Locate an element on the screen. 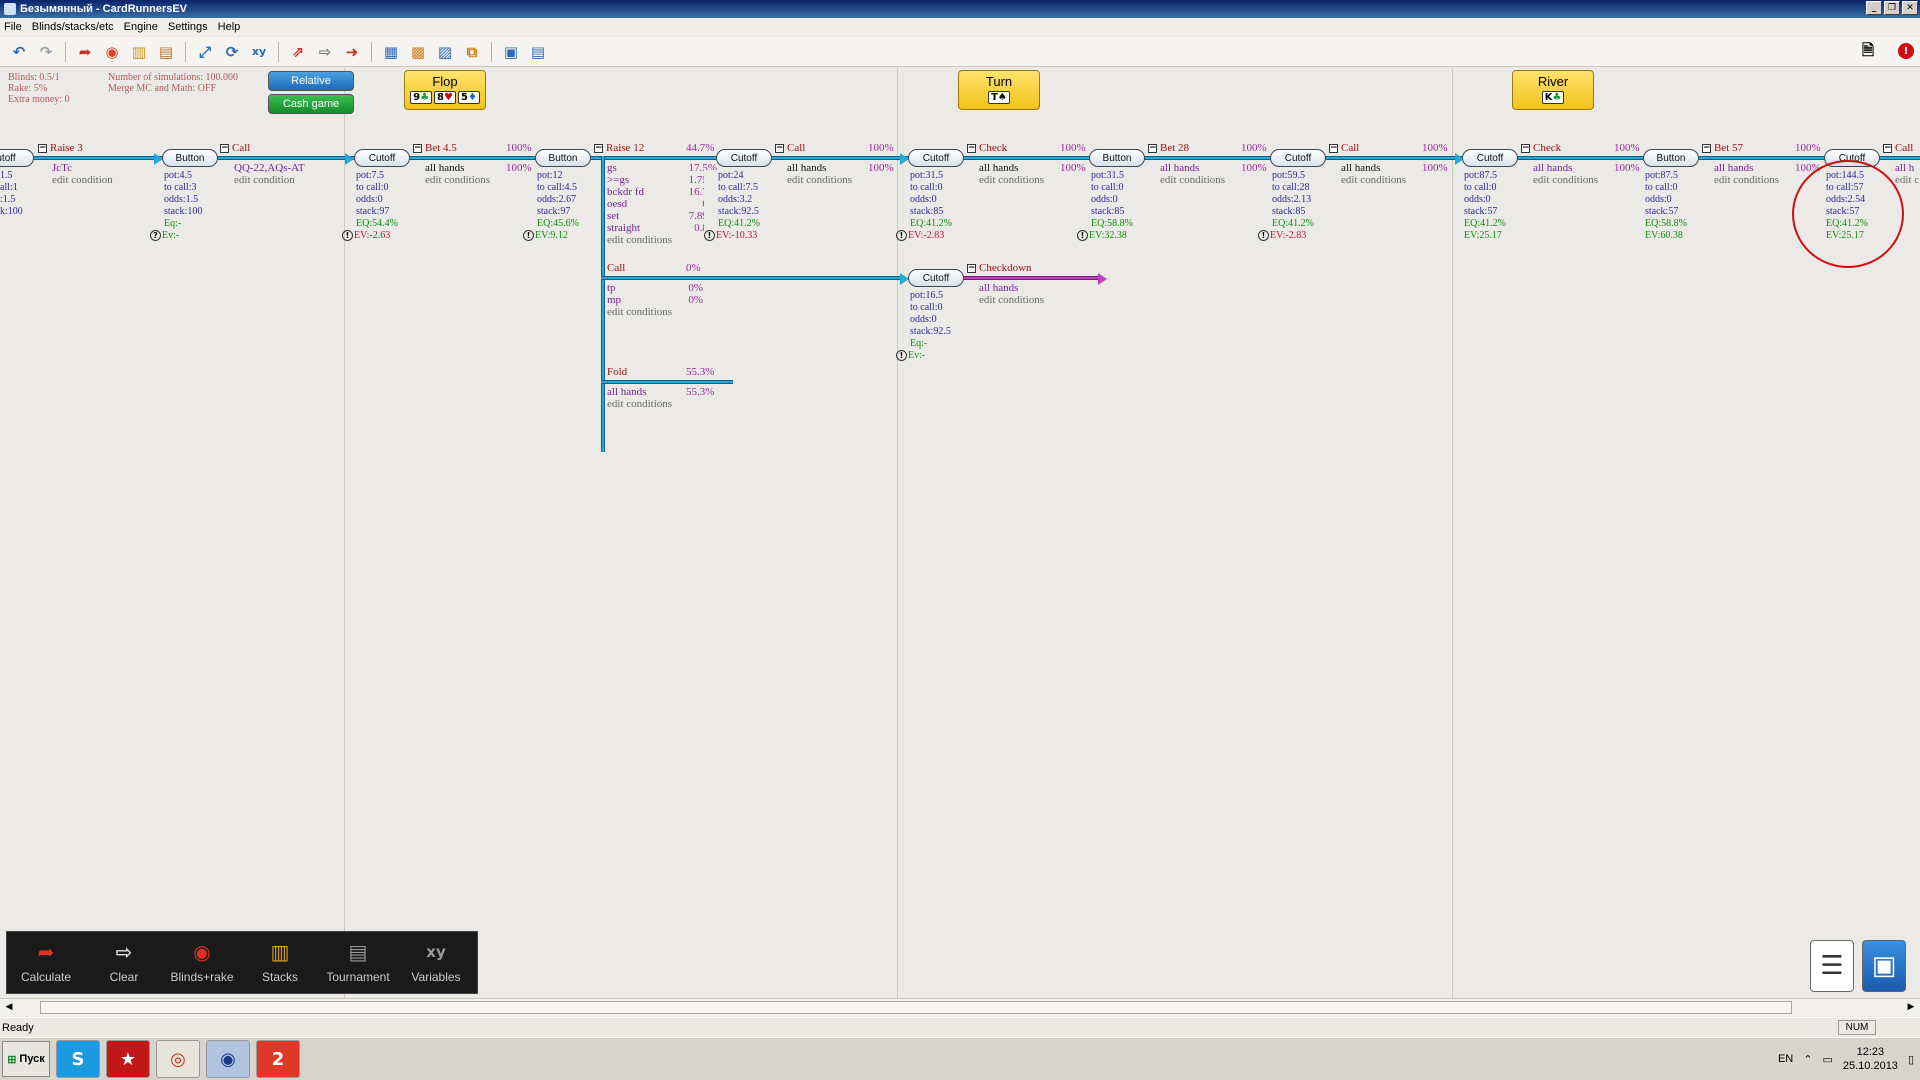  minimize-button: _ is located at coordinates (1874, 8).